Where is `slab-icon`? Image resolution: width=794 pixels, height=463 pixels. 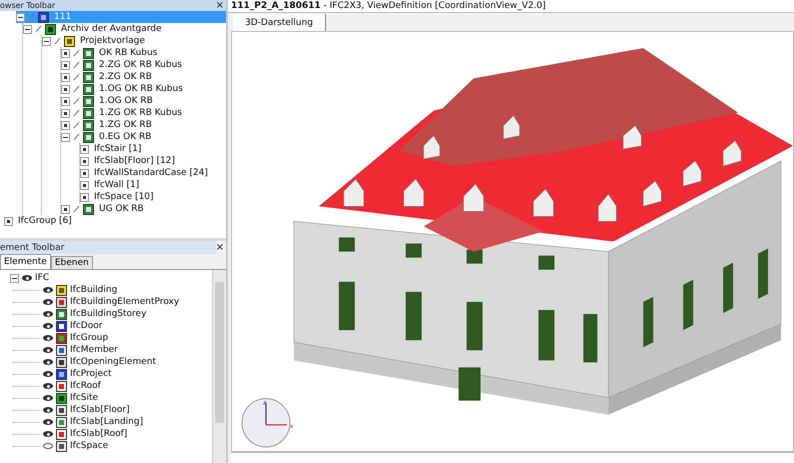
slab-icon is located at coordinates (61, 410).